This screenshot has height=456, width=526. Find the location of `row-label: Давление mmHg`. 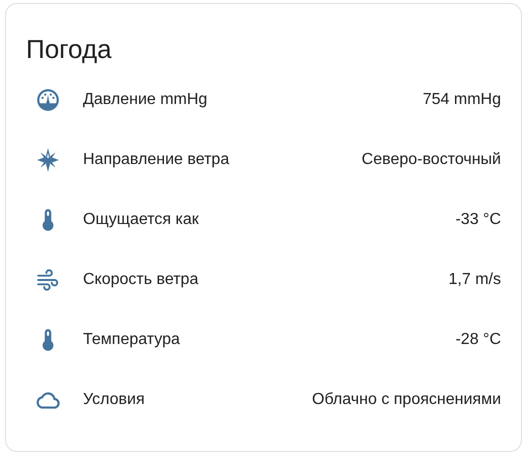

row-label: Давление mmHg is located at coordinates (145, 100).